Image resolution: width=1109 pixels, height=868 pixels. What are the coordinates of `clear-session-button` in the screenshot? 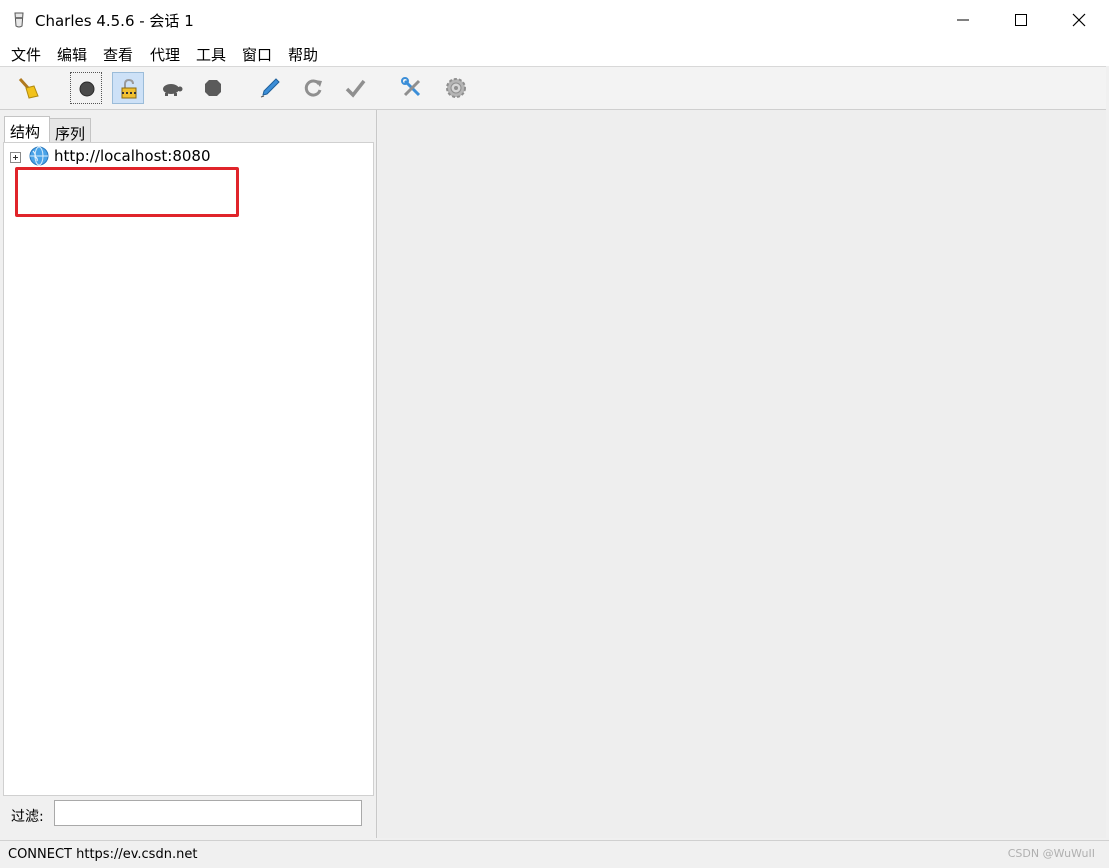 It's located at (28, 88).